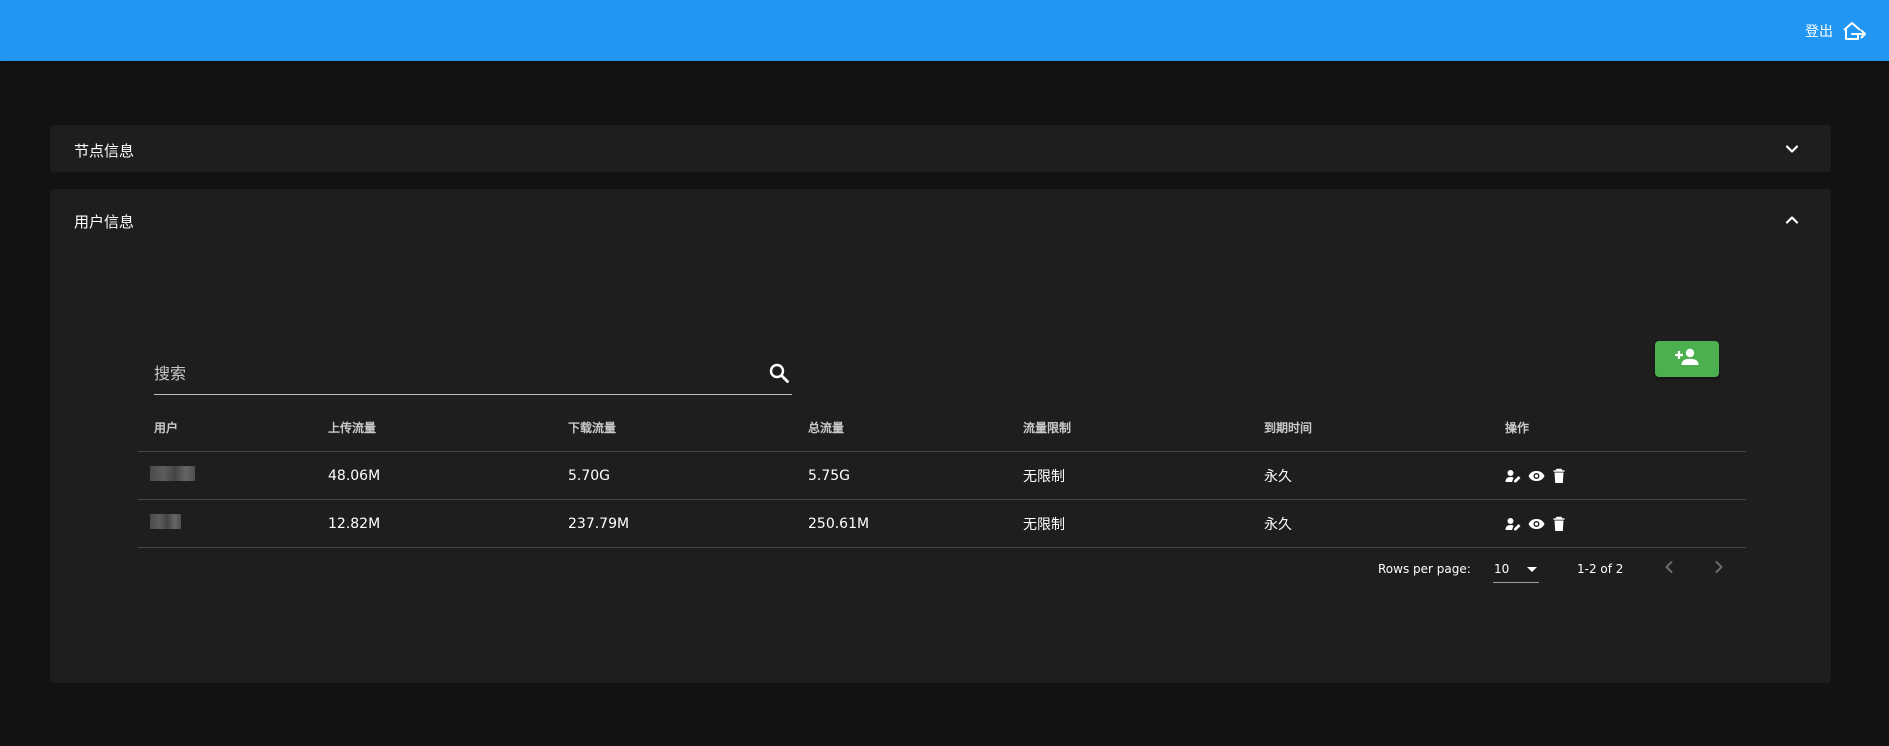 This screenshot has width=1889, height=746. I want to click on app-bar: 登出, so click(944, 30).